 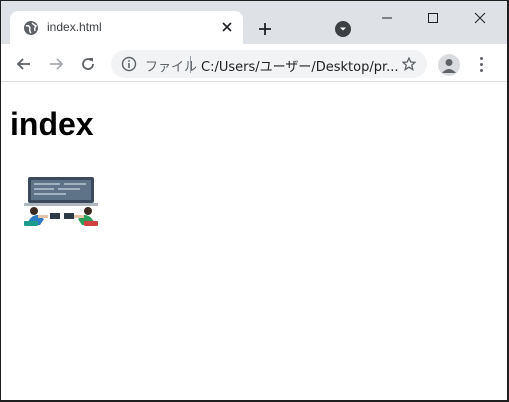 I want to click on reload-button, so click(x=88, y=64).